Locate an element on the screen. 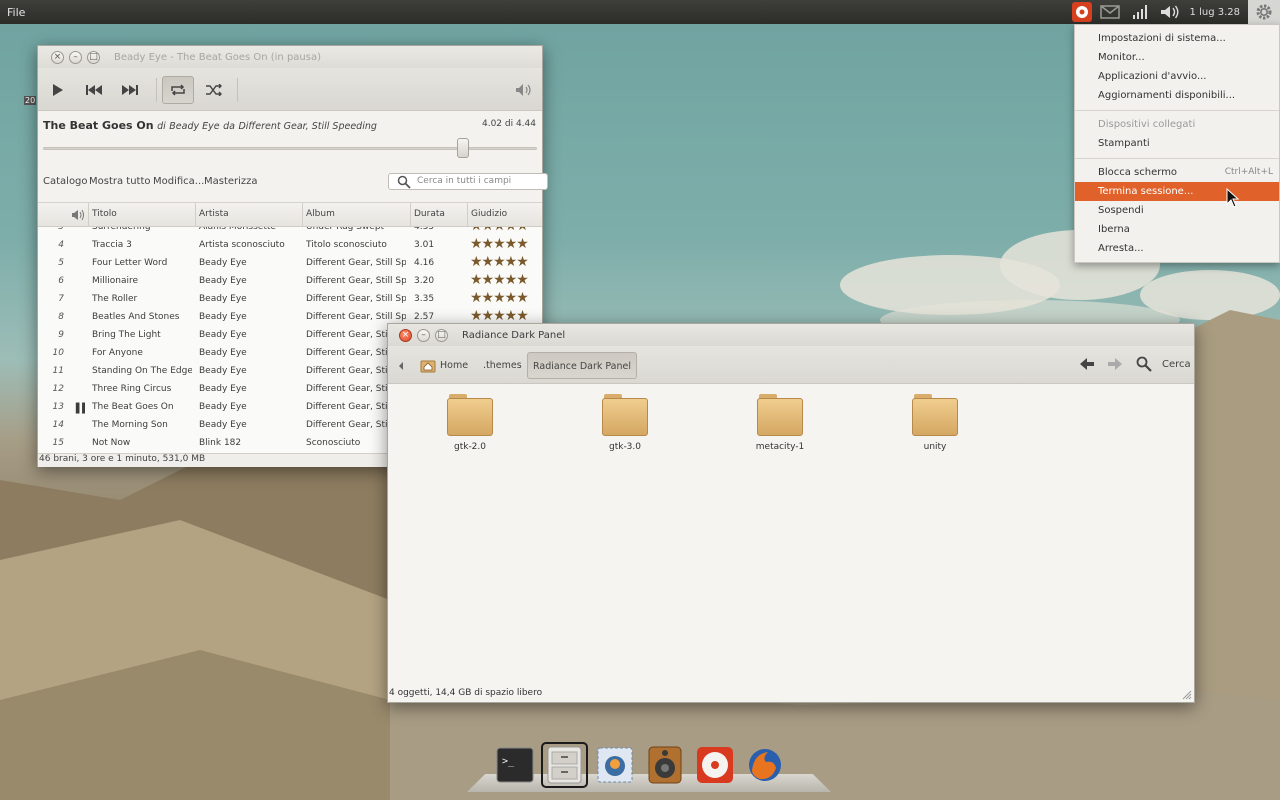 This screenshot has width=1280, height=800. title-bar: × – □ Radiance Dark Panel is located at coordinates (791, 335).